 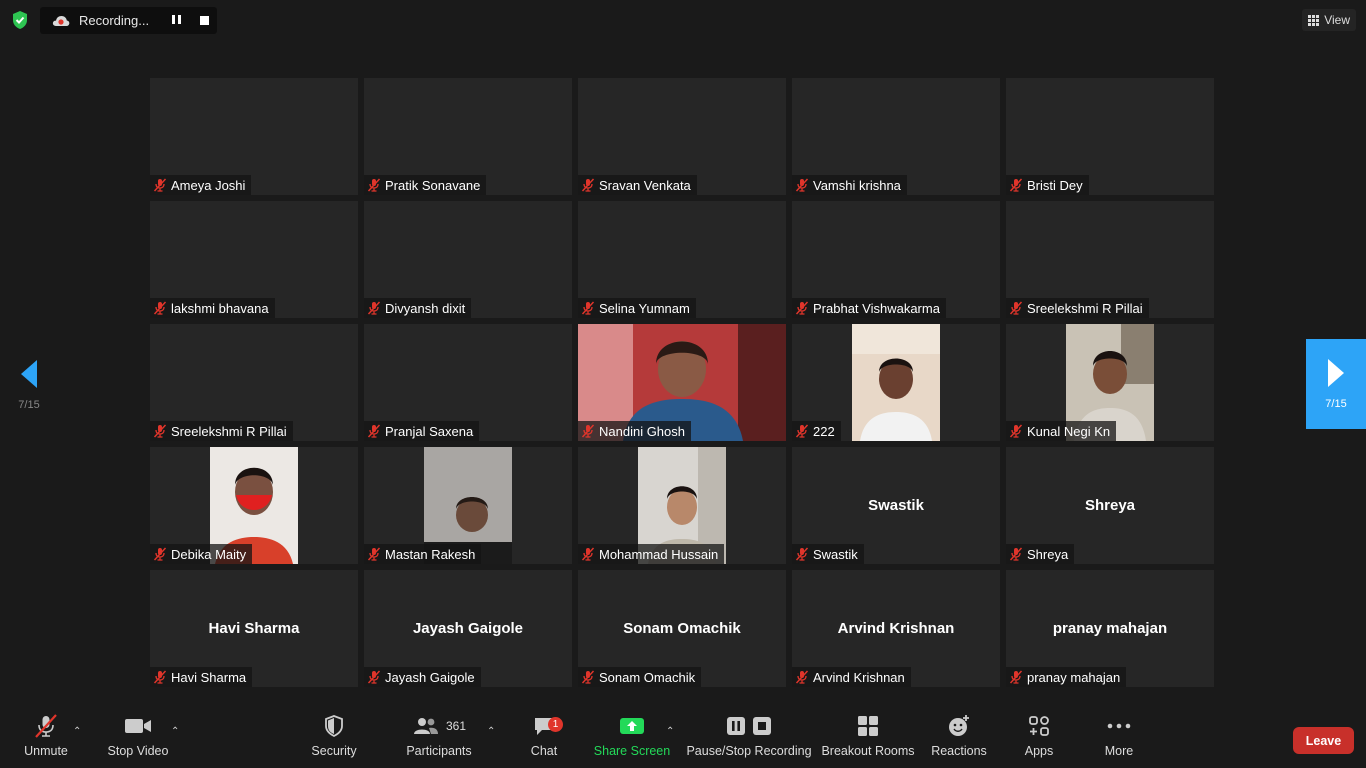 I want to click on participant-display-name: Shreya, so click(x=1110, y=505).